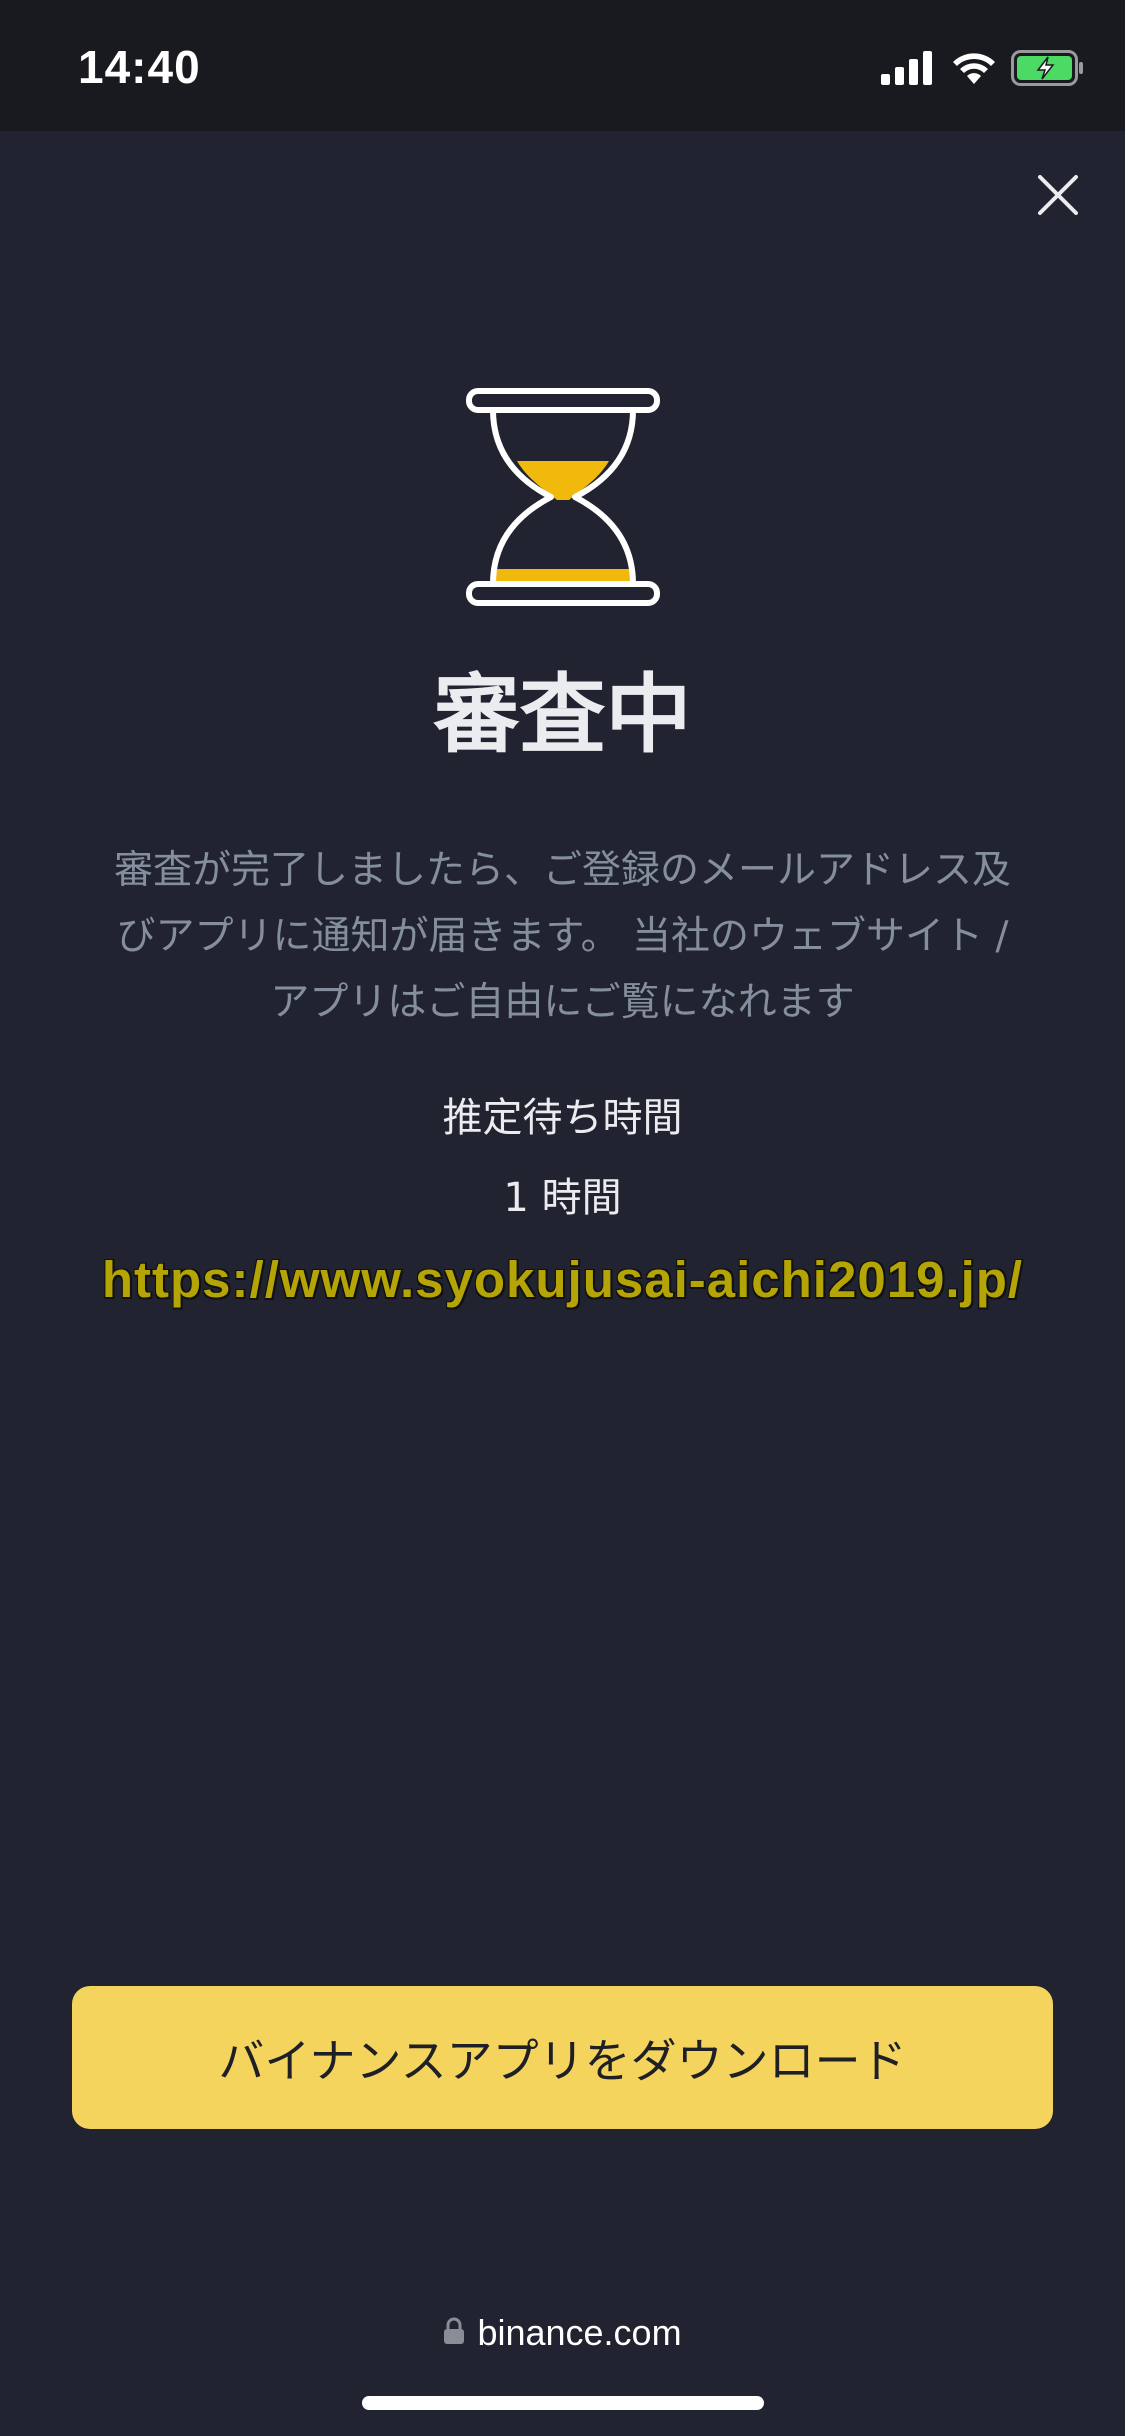  Describe the element at coordinates (563, 497) in the screenshot. I see `hourglass-icon` at that location.